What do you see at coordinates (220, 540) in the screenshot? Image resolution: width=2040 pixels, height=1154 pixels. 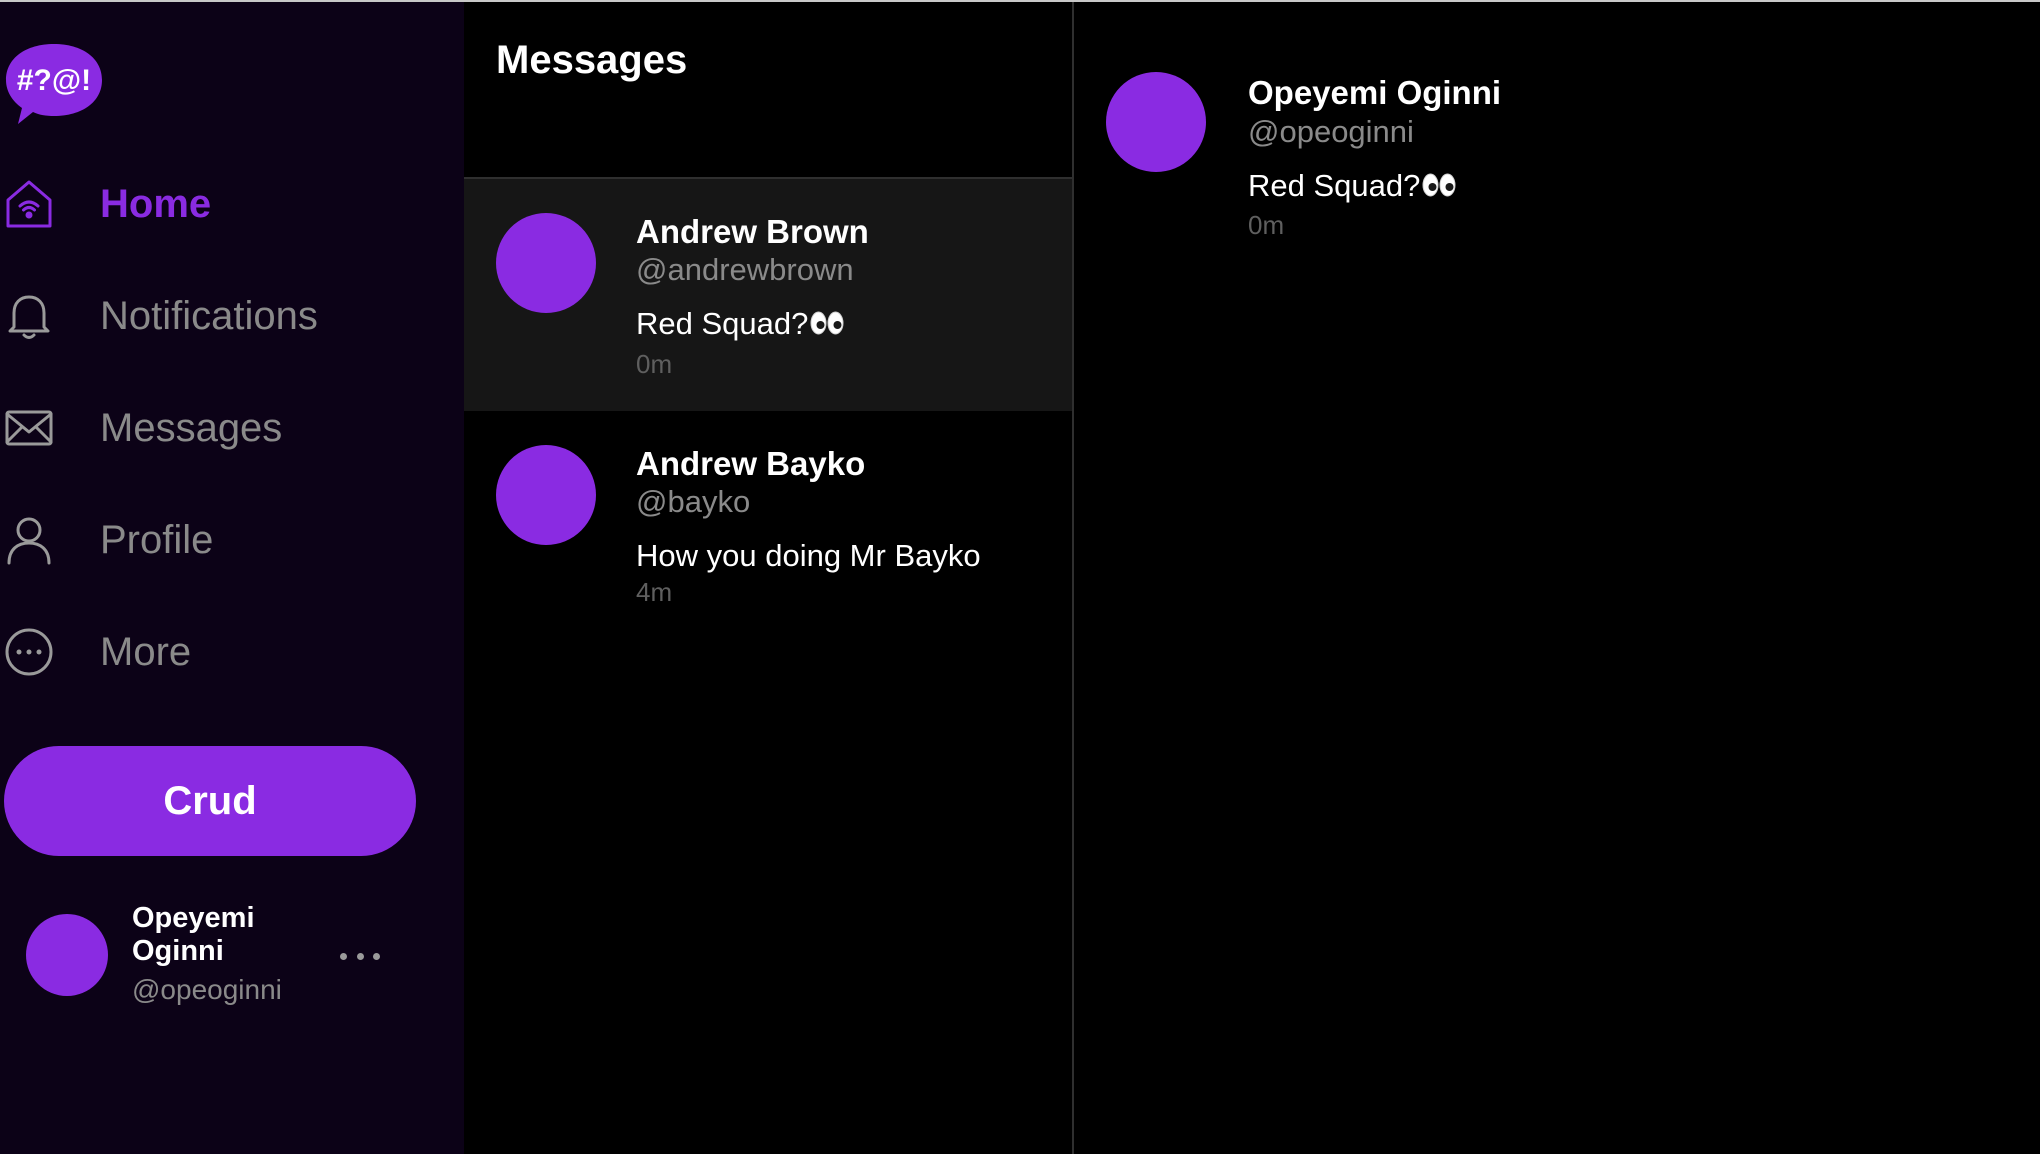 I see `sidebar-item-profile: Profile` at bounding box center [220, 540].